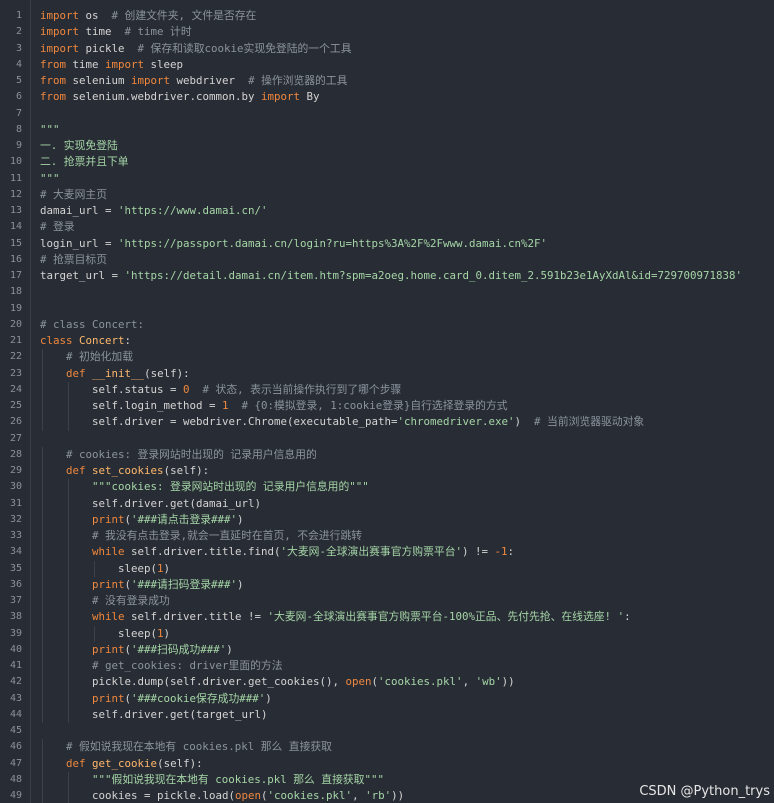  I want to click on line-number: 36, so click(15, 584).